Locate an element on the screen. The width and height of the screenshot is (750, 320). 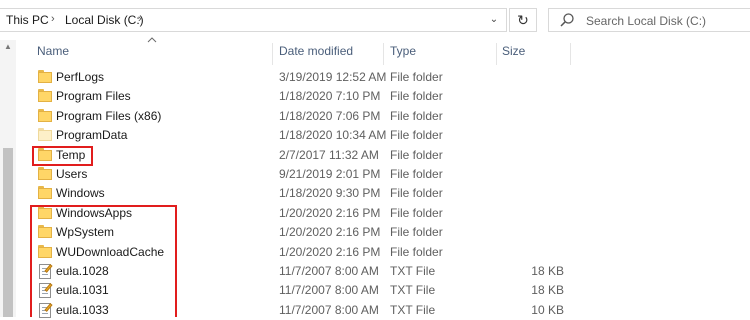
refresh-icon: ↻ is located at coordinates (523, 20).